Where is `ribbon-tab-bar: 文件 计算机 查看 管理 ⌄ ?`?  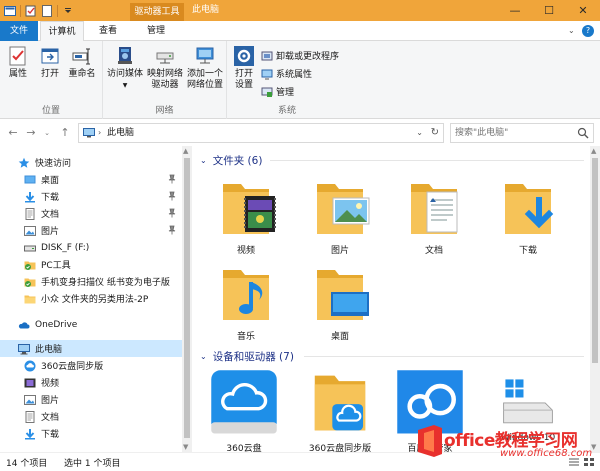
ribbon-tab-bar: 文件 计算机 查看 管理 ⌄ ? is located at coordinates (300, 31).